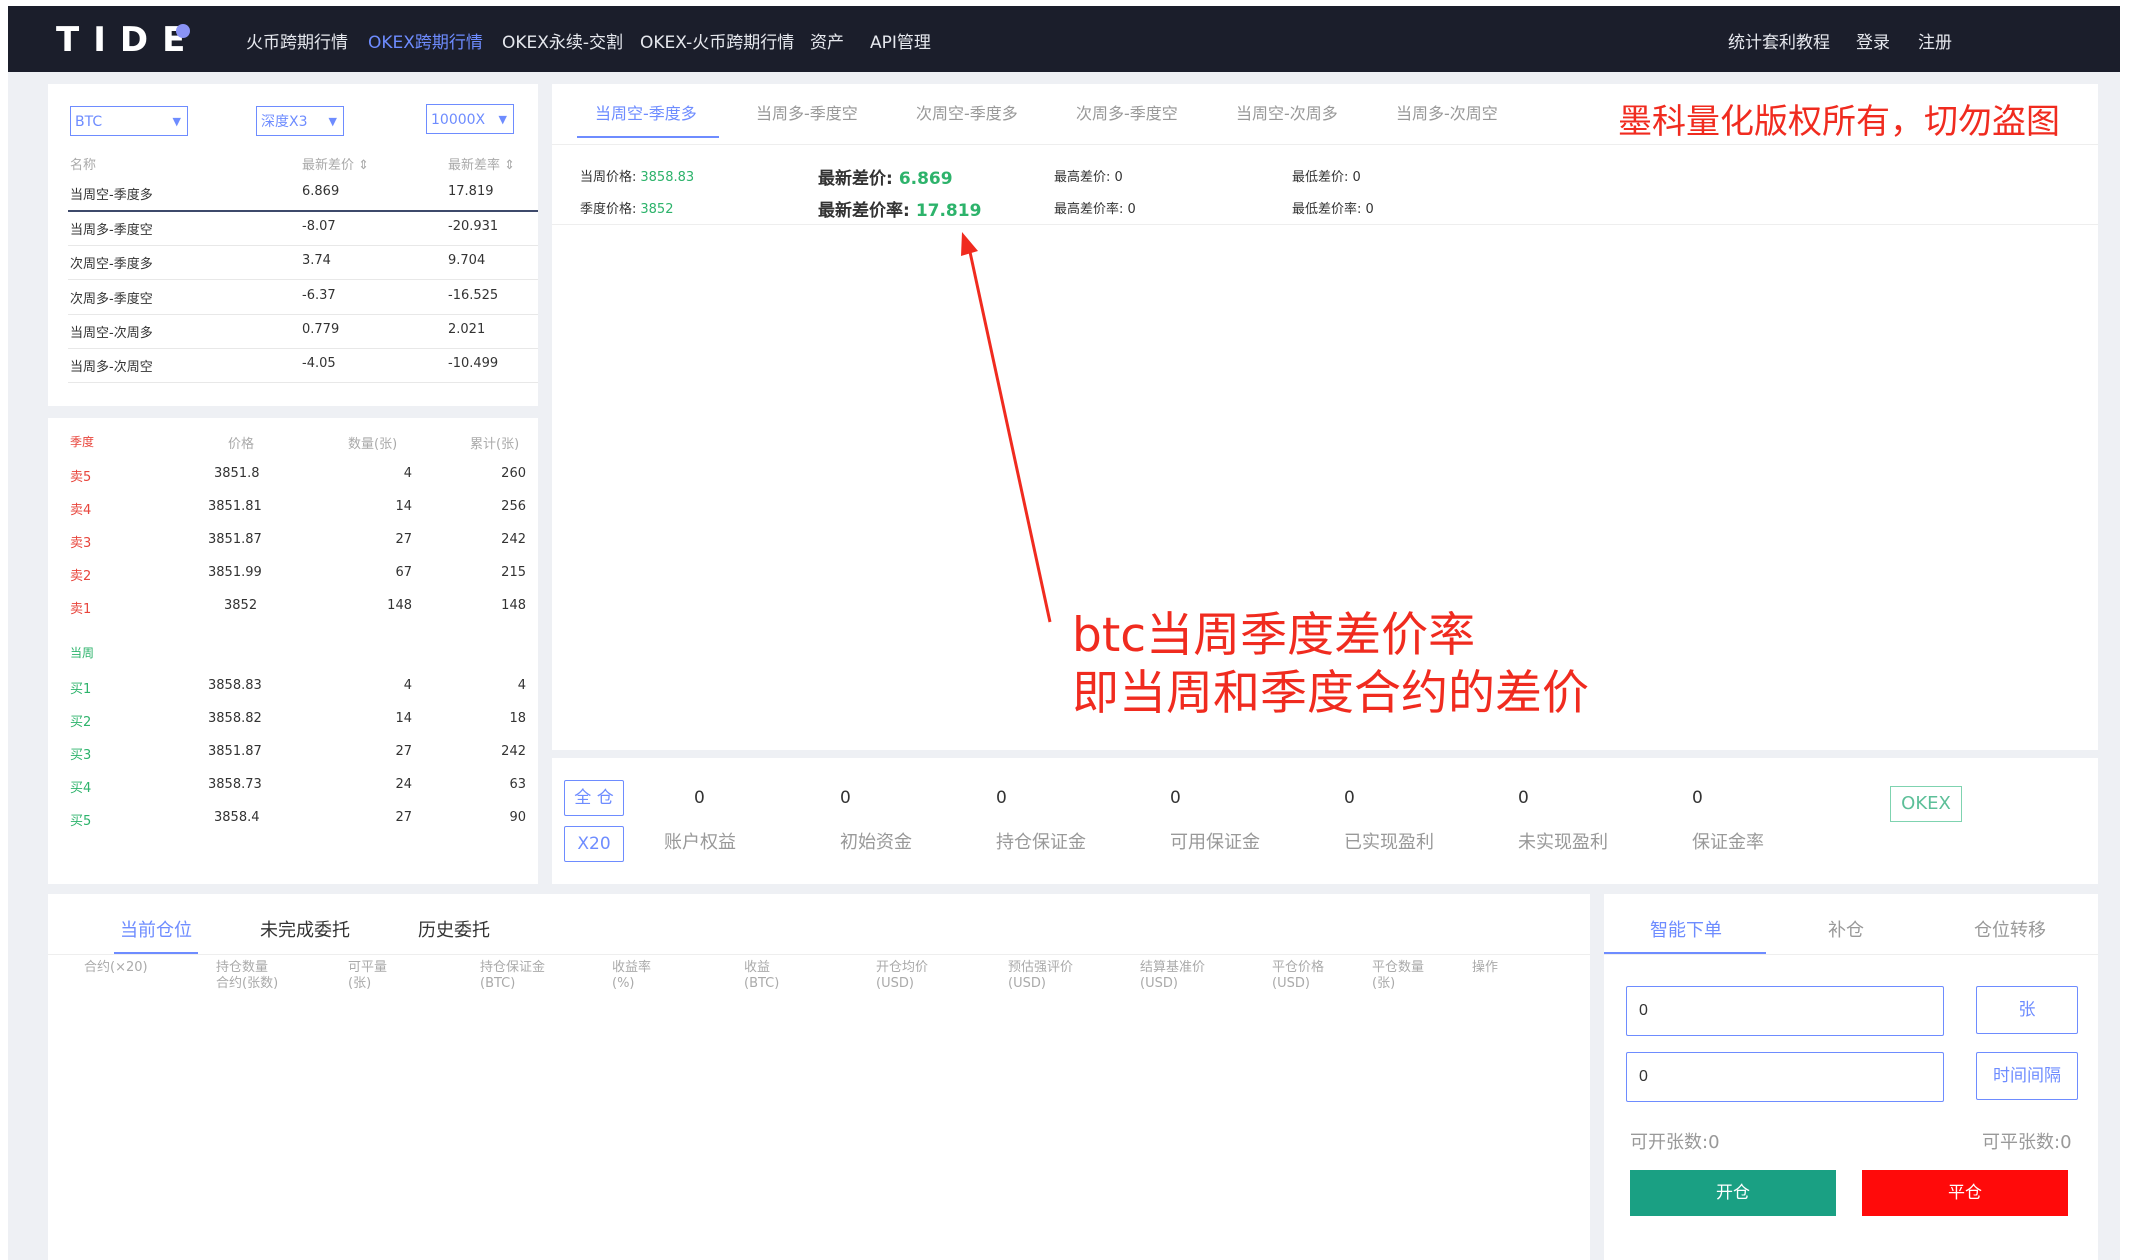 Image resolution: width=2132 pixels, height=1260 pixels. What do you see at coordinates (399, 605) in the screenshot?
I see `ask-qty: 148` at bounding box center [399, 605].